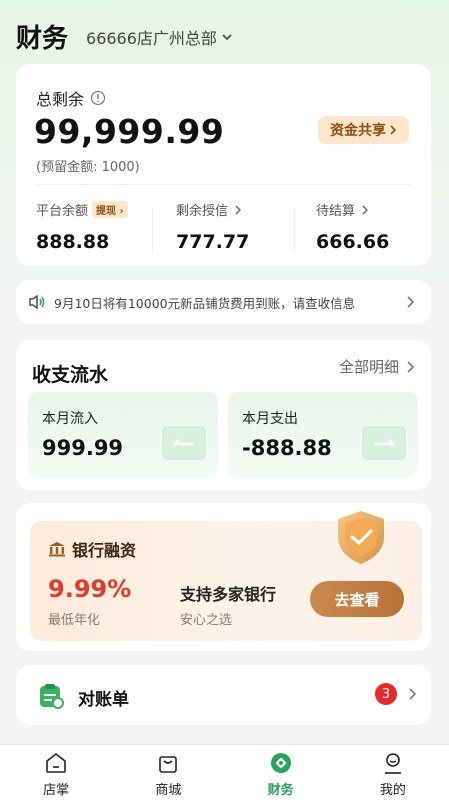 Image resolution: width=449 pixels, height=800 pixels. What do you see at coordinates (123, 435) in the screenshot?
I see `monthly-income-box: 本月流入 999.99` at bounding box center [123, 435].